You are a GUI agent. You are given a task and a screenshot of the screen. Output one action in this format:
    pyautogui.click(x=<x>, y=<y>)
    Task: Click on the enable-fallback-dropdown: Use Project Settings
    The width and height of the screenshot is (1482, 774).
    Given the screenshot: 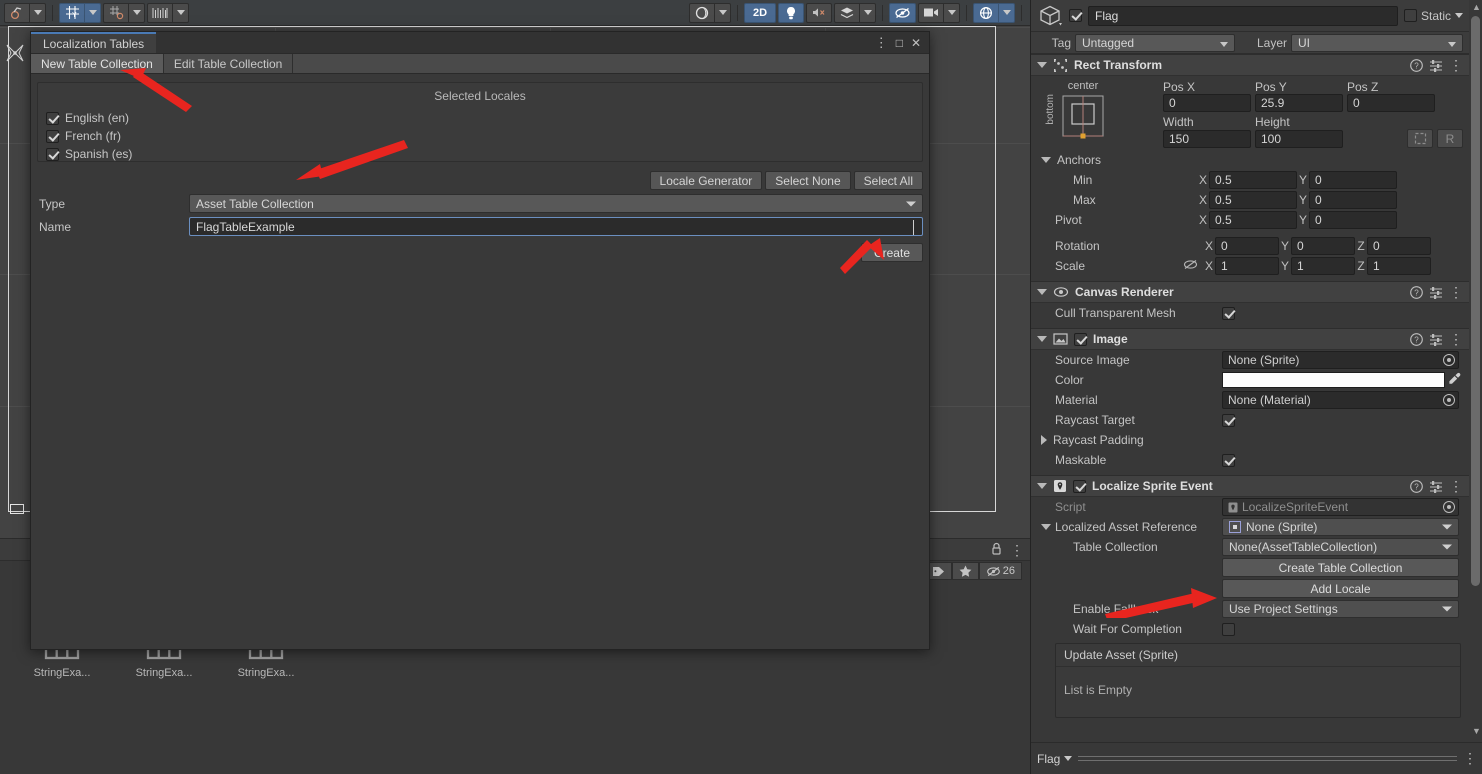 What is the action you would take?
    pyautogui.click(x=1340, y=609)
    